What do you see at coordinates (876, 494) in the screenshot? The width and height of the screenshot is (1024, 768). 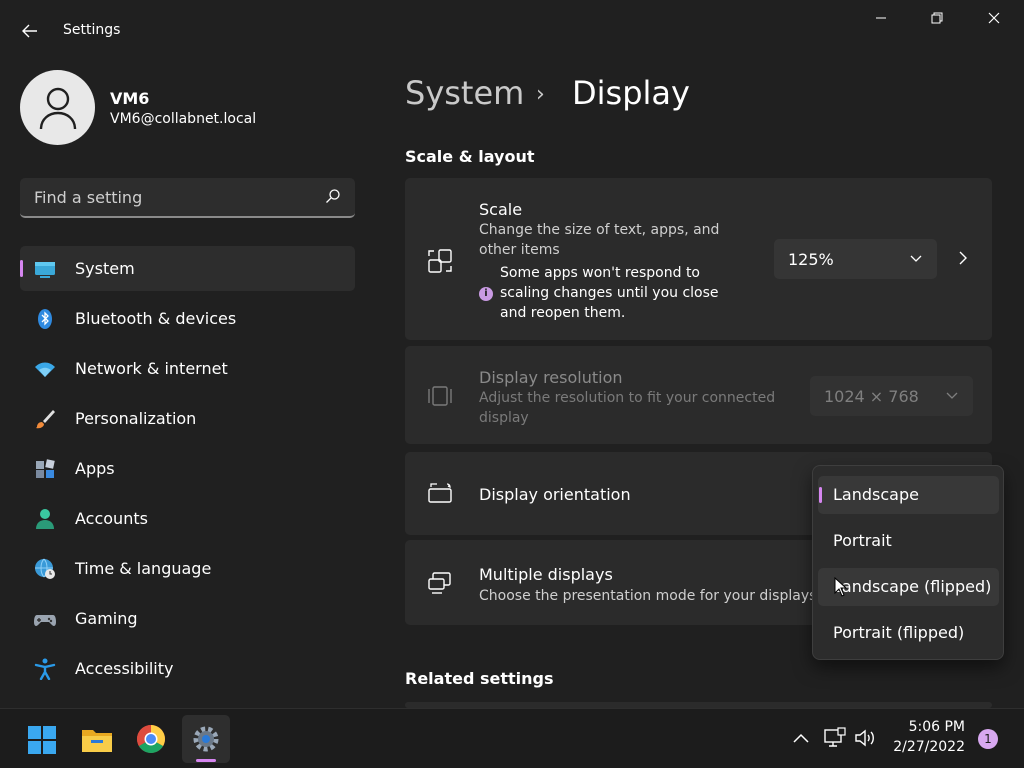 I see `orientation-option-label: Landscape` at bounding box center [876, 494].